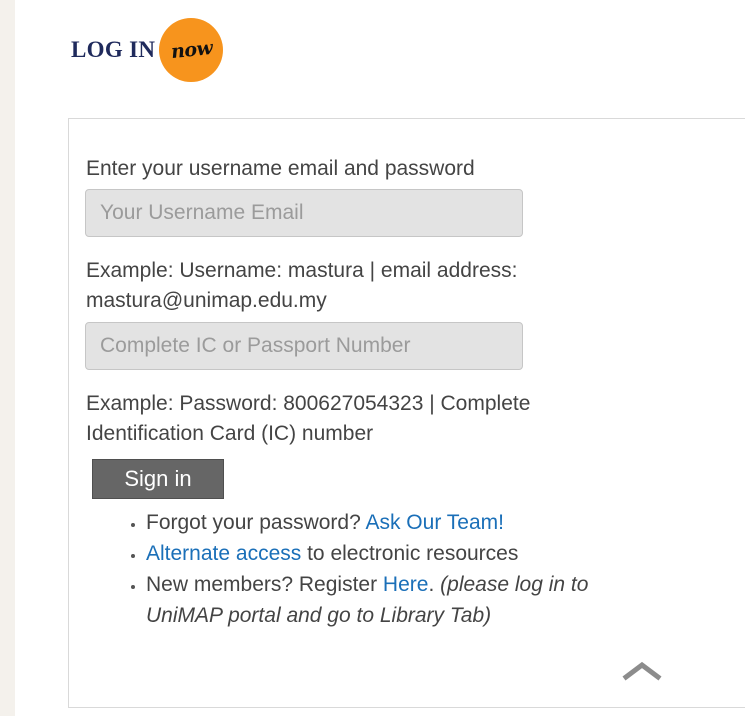 Image resolution: width=745 pixels, height=716 pixels. What do you see at coordinates (158, 479) in the screenshot?
I see `sign-in-button: Sign in` at bounding box center [158, 479].